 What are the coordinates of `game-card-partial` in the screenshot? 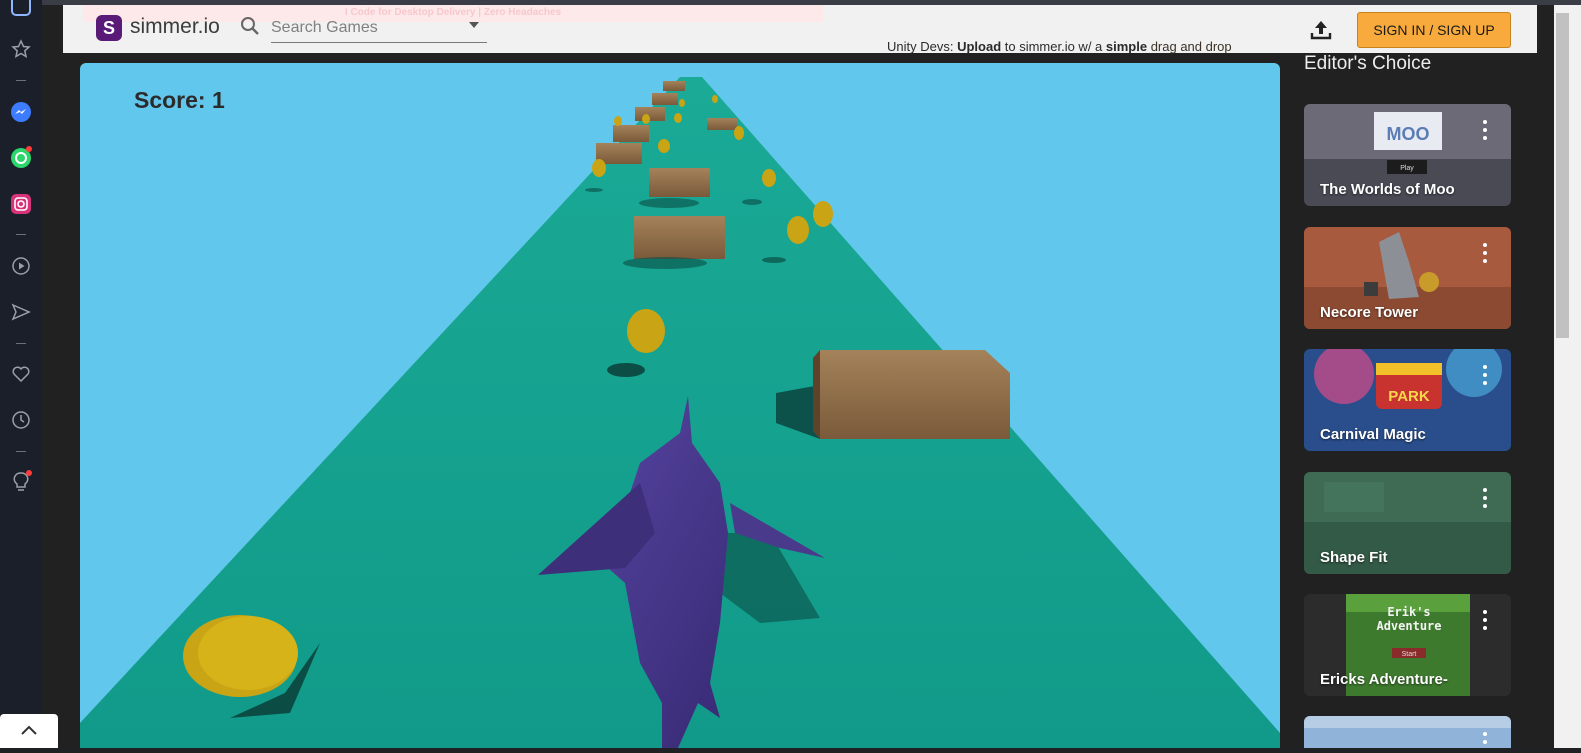 It's located at (1407, 732).